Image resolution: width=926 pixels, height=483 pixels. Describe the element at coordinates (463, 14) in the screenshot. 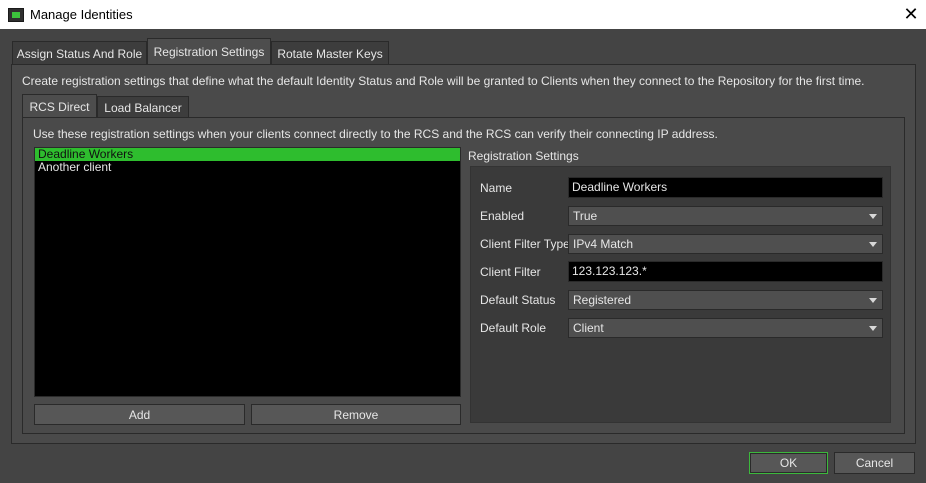

I see `title-bar: Manage Identities ✕` at that location.